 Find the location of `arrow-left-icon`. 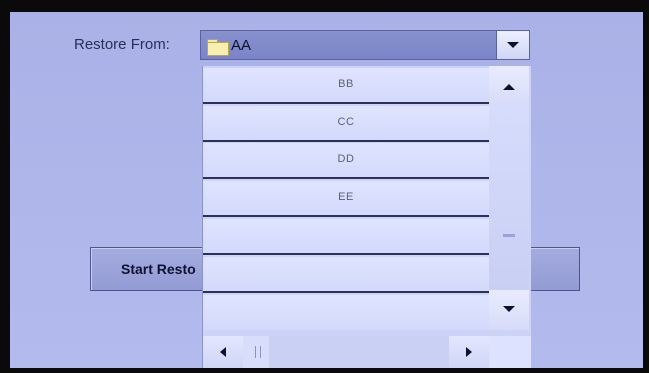

arrow-left-icon is located at coordinates (223, 352).